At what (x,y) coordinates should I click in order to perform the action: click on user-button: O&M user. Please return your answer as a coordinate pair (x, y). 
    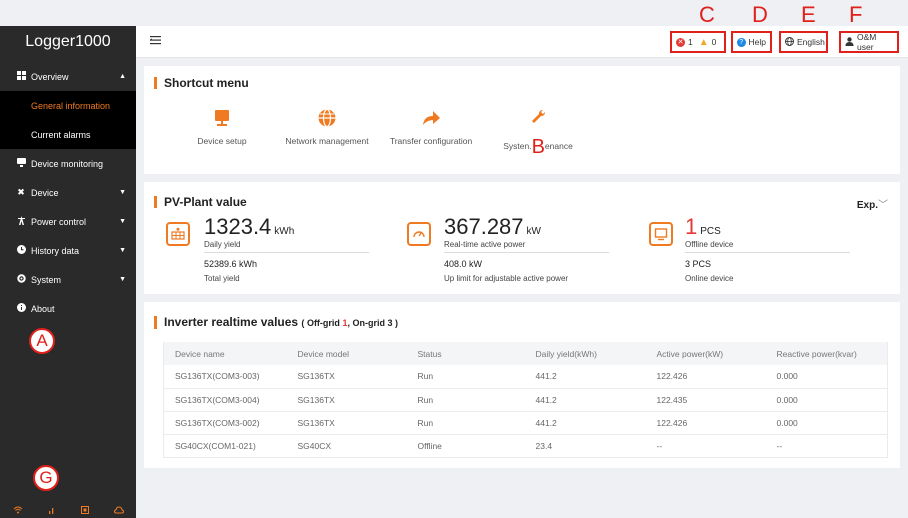
    Looking at the image, I should click on (869, 42).